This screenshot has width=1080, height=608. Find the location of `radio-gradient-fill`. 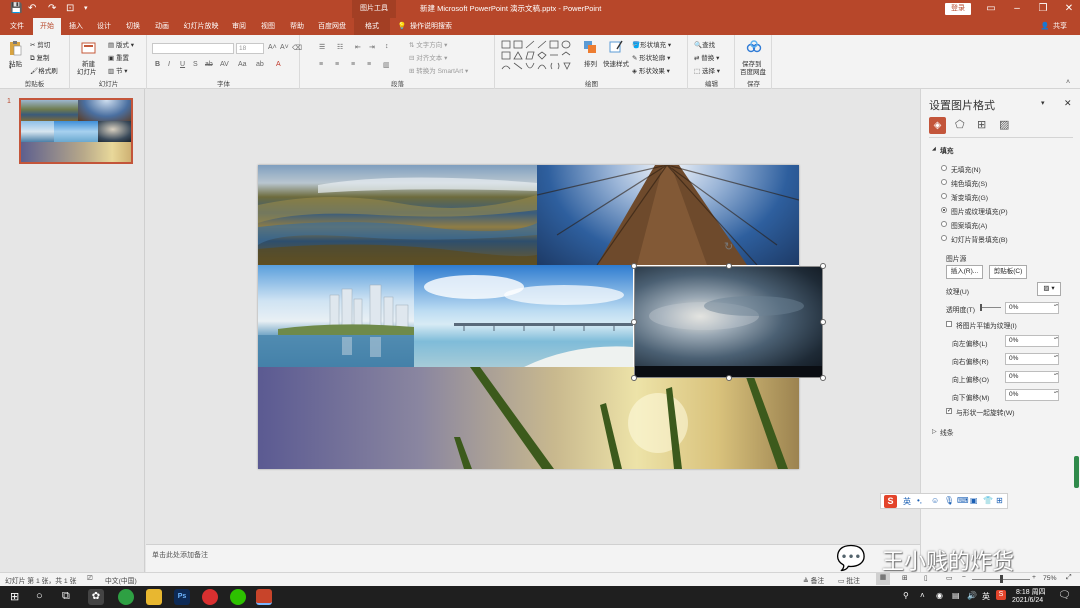

radio-gradient-fill is located at coordinates (944, 196).